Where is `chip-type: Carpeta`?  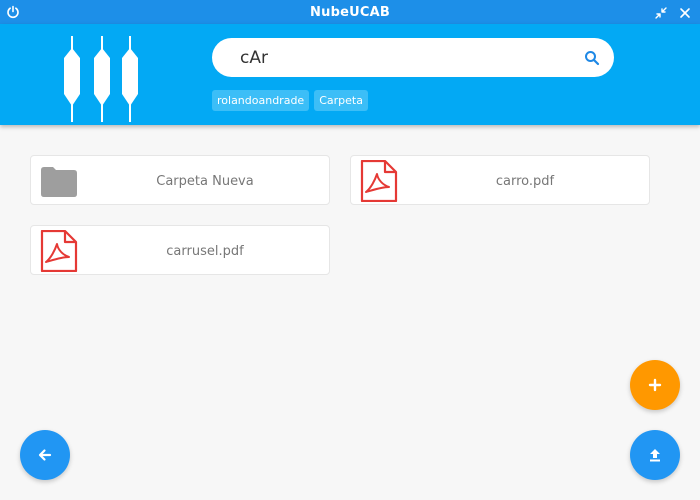
chip-type: Carpeta is located at coordinates (341, 100).